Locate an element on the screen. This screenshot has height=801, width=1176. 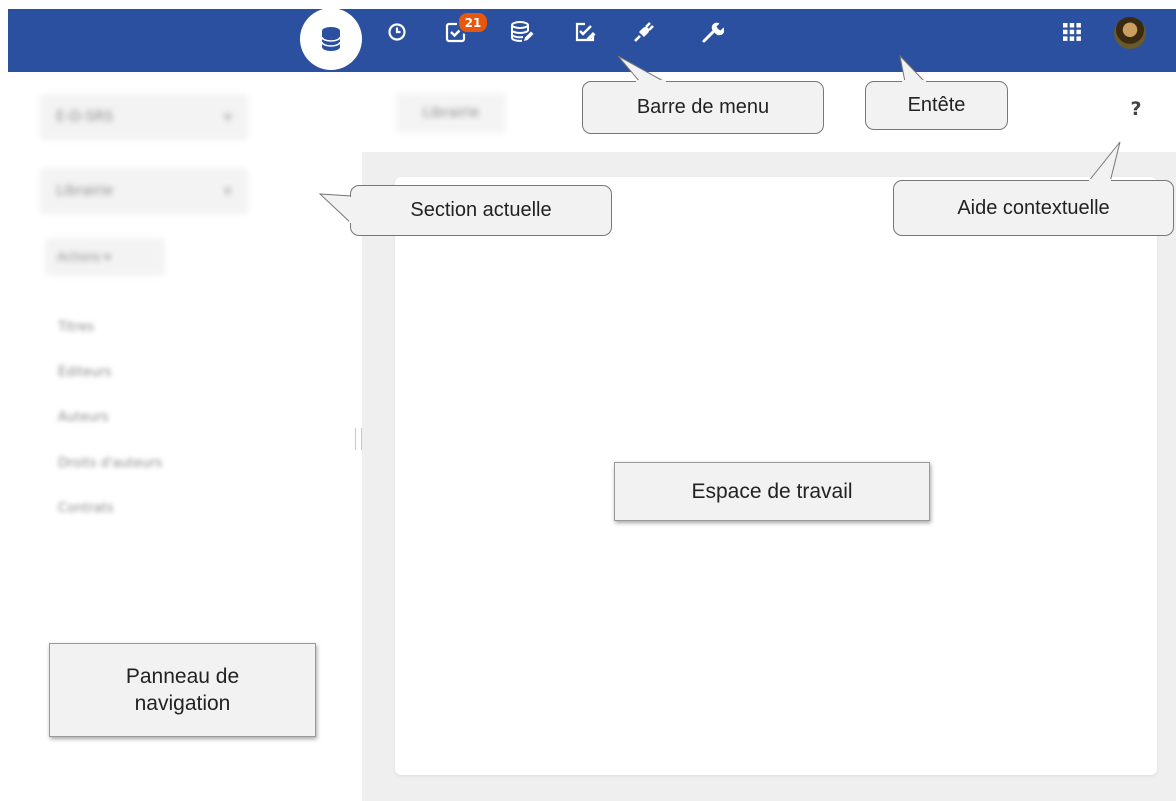
label-navigation-panel: Panneau de navigation is located at coordinates (182, 690).